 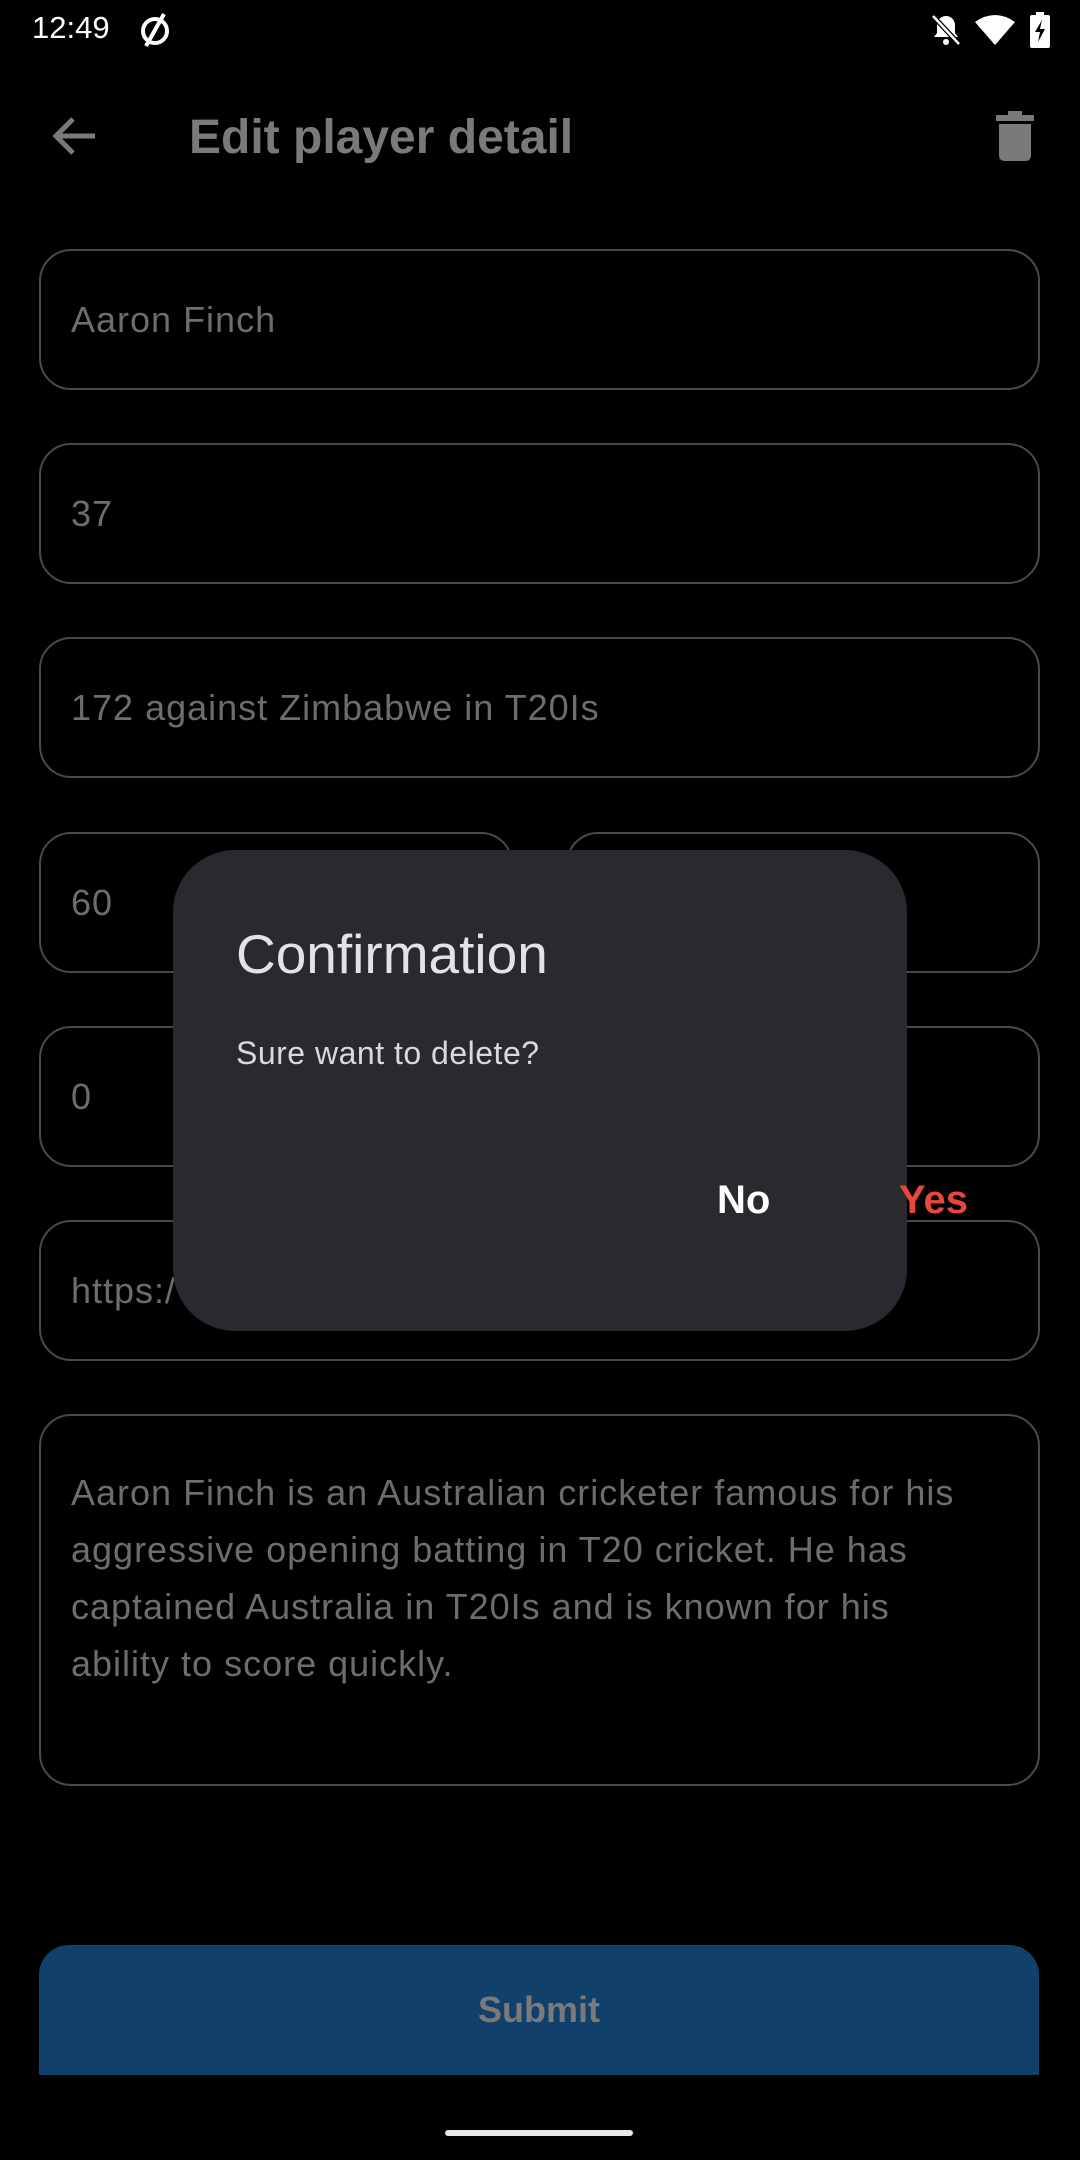 I want to click on best-score-field: 172 against Zimbabwe in T20Is, so click(x=539, y=707).